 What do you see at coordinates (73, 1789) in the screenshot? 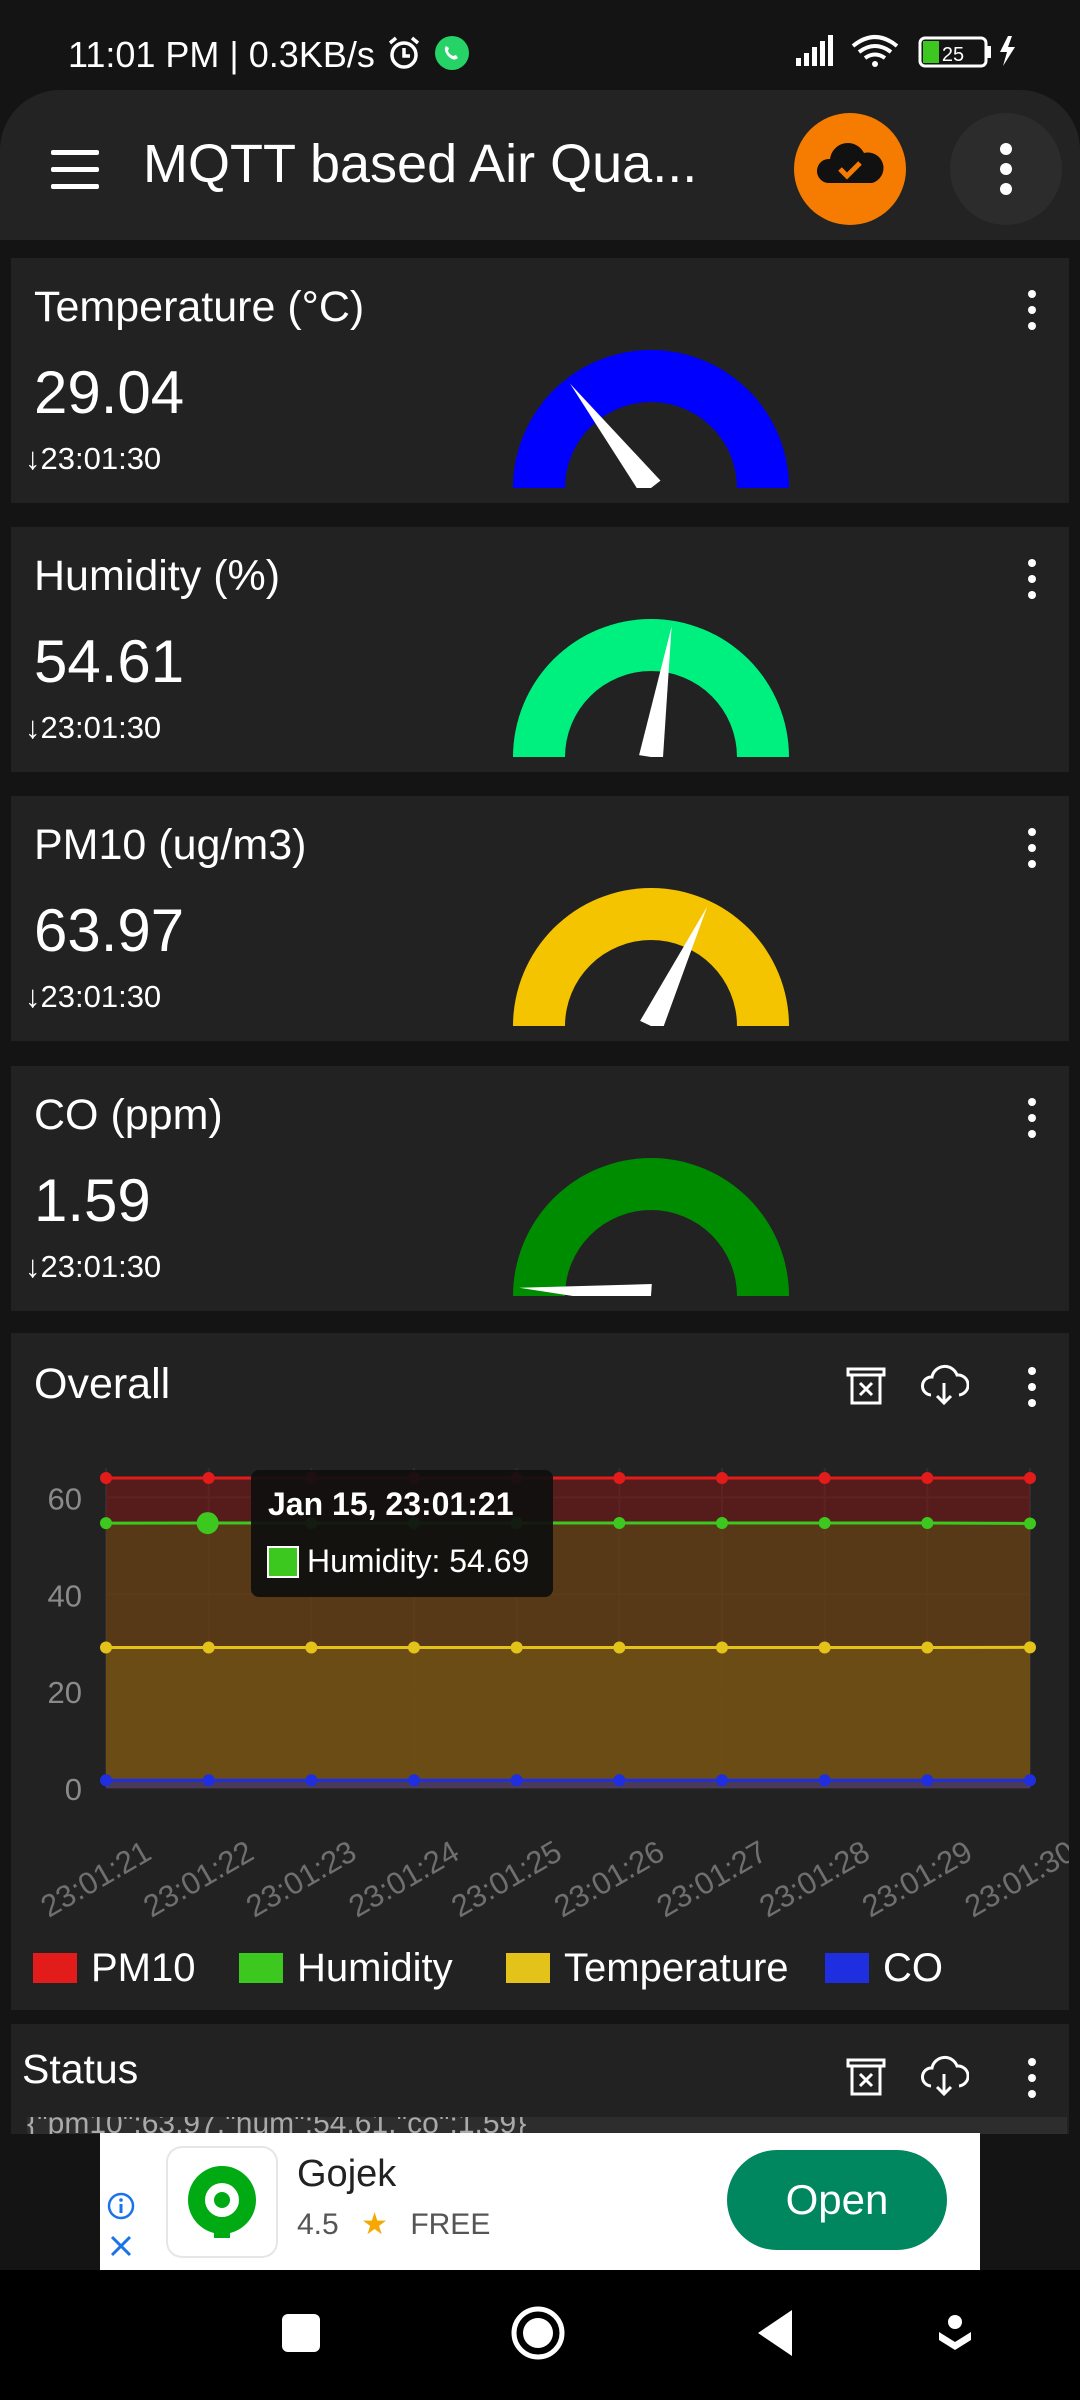
I see `y-tick-label: 0` at bounding box center [73, 1789].